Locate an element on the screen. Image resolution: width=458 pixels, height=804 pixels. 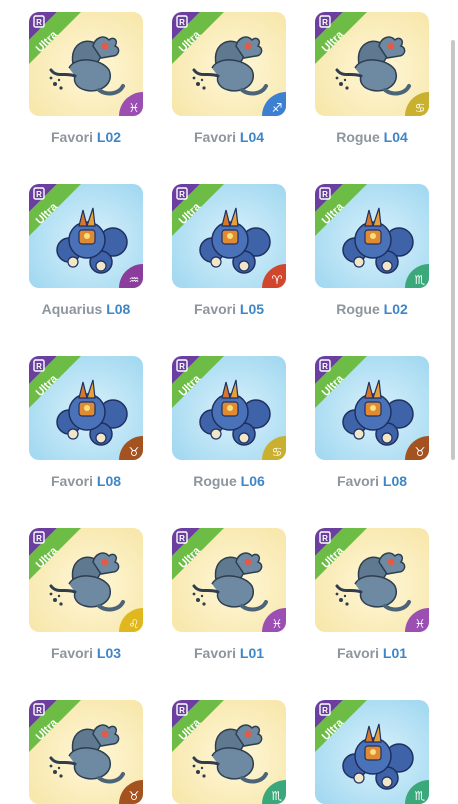
card-caption: Favori L04 is located at coordinates (229, 137).